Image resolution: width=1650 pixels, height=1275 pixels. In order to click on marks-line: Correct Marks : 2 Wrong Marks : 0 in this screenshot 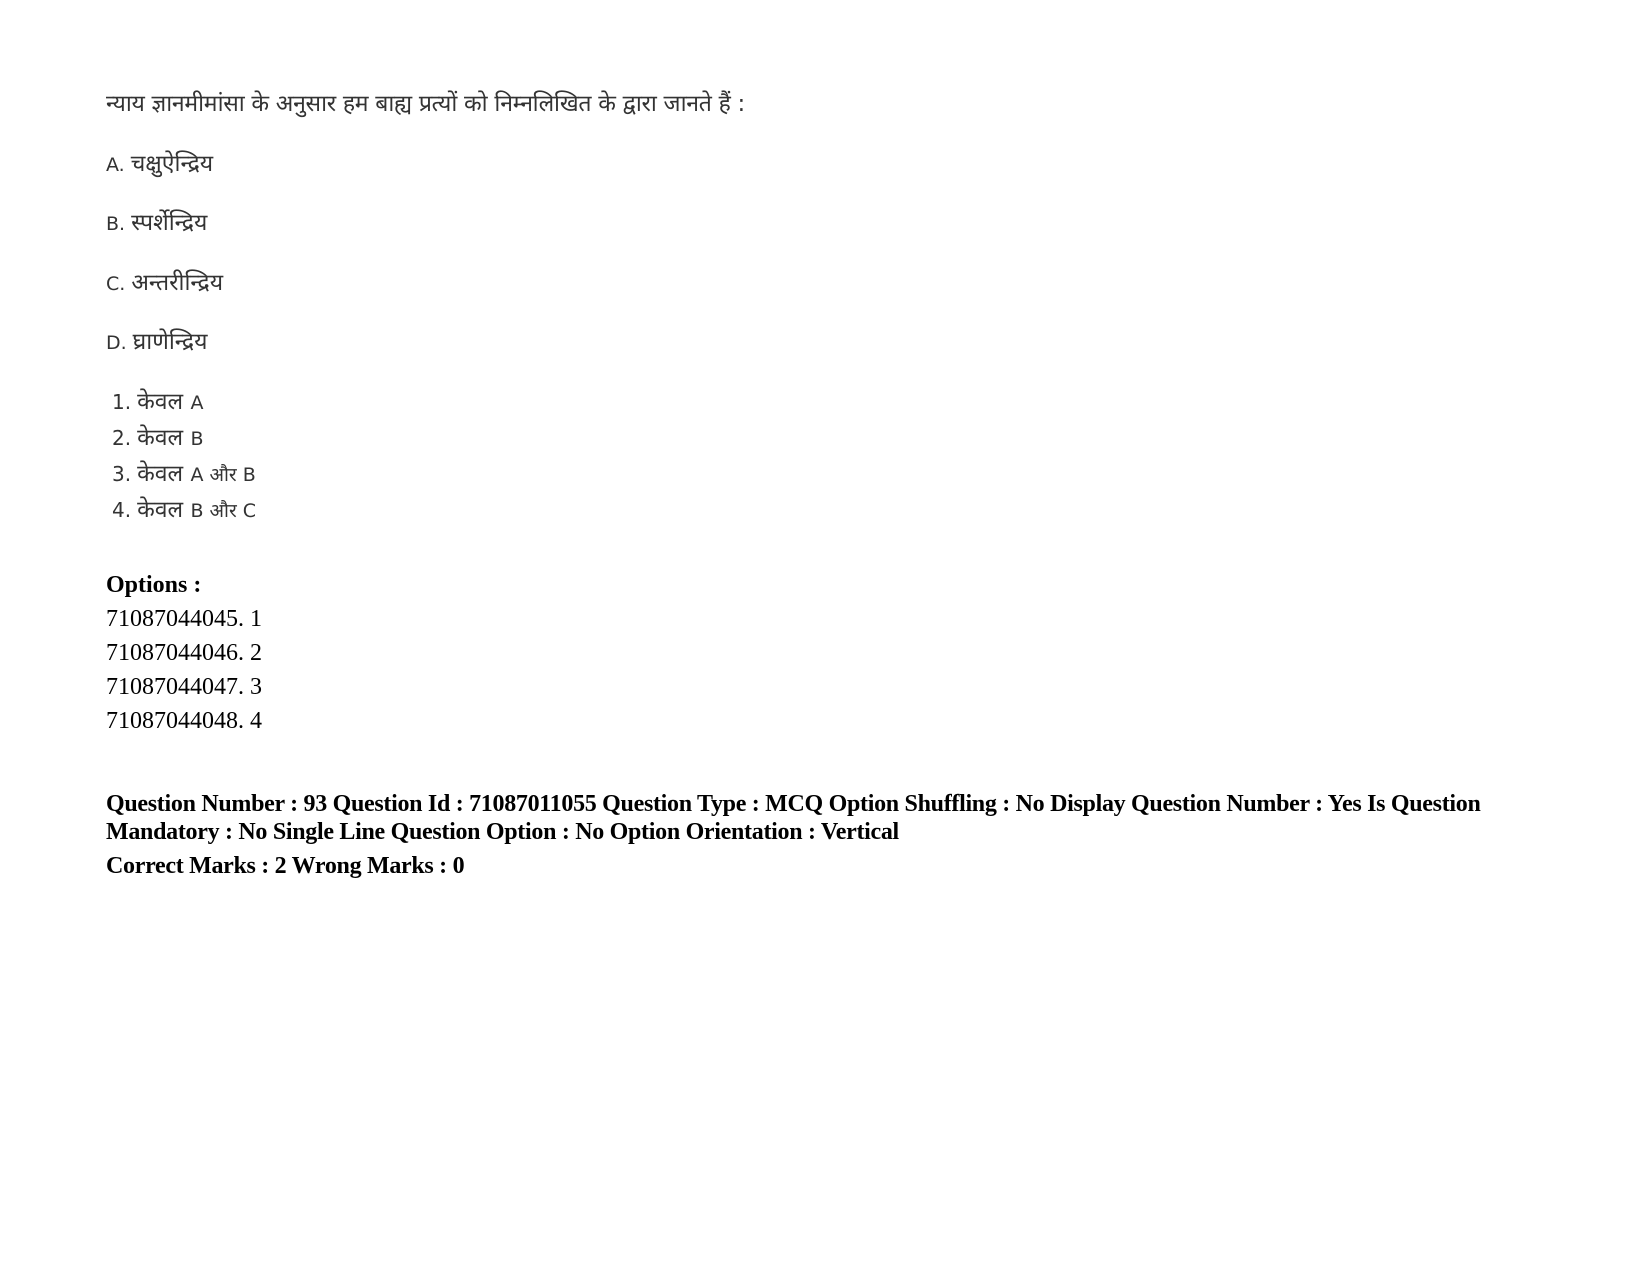, I will do `click(285, 866)`.